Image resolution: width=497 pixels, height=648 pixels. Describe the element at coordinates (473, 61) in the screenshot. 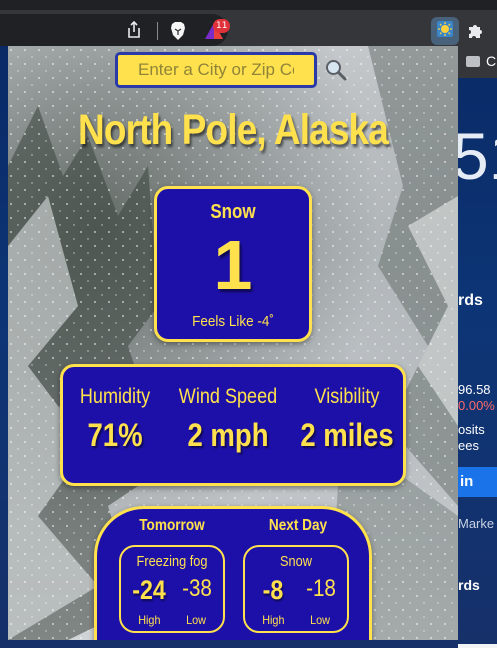

I see `folder-icon` at that location.